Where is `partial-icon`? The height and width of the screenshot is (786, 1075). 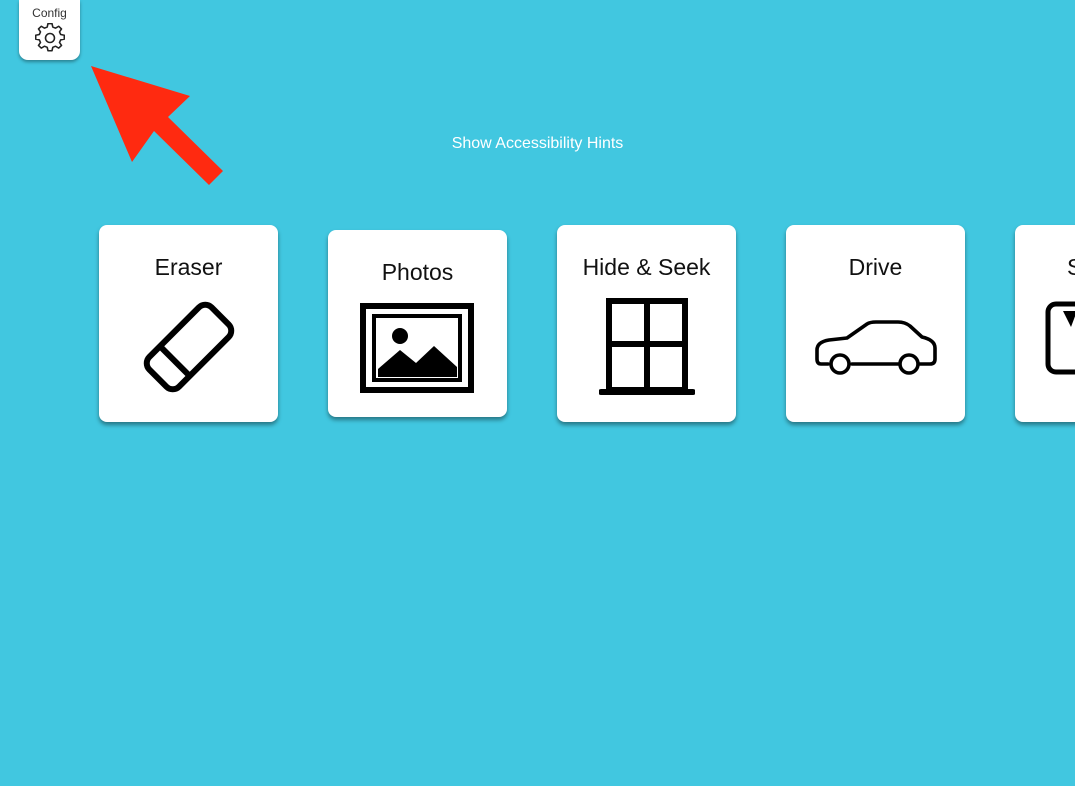
partial-icon is located at coordinates (1060, 338).